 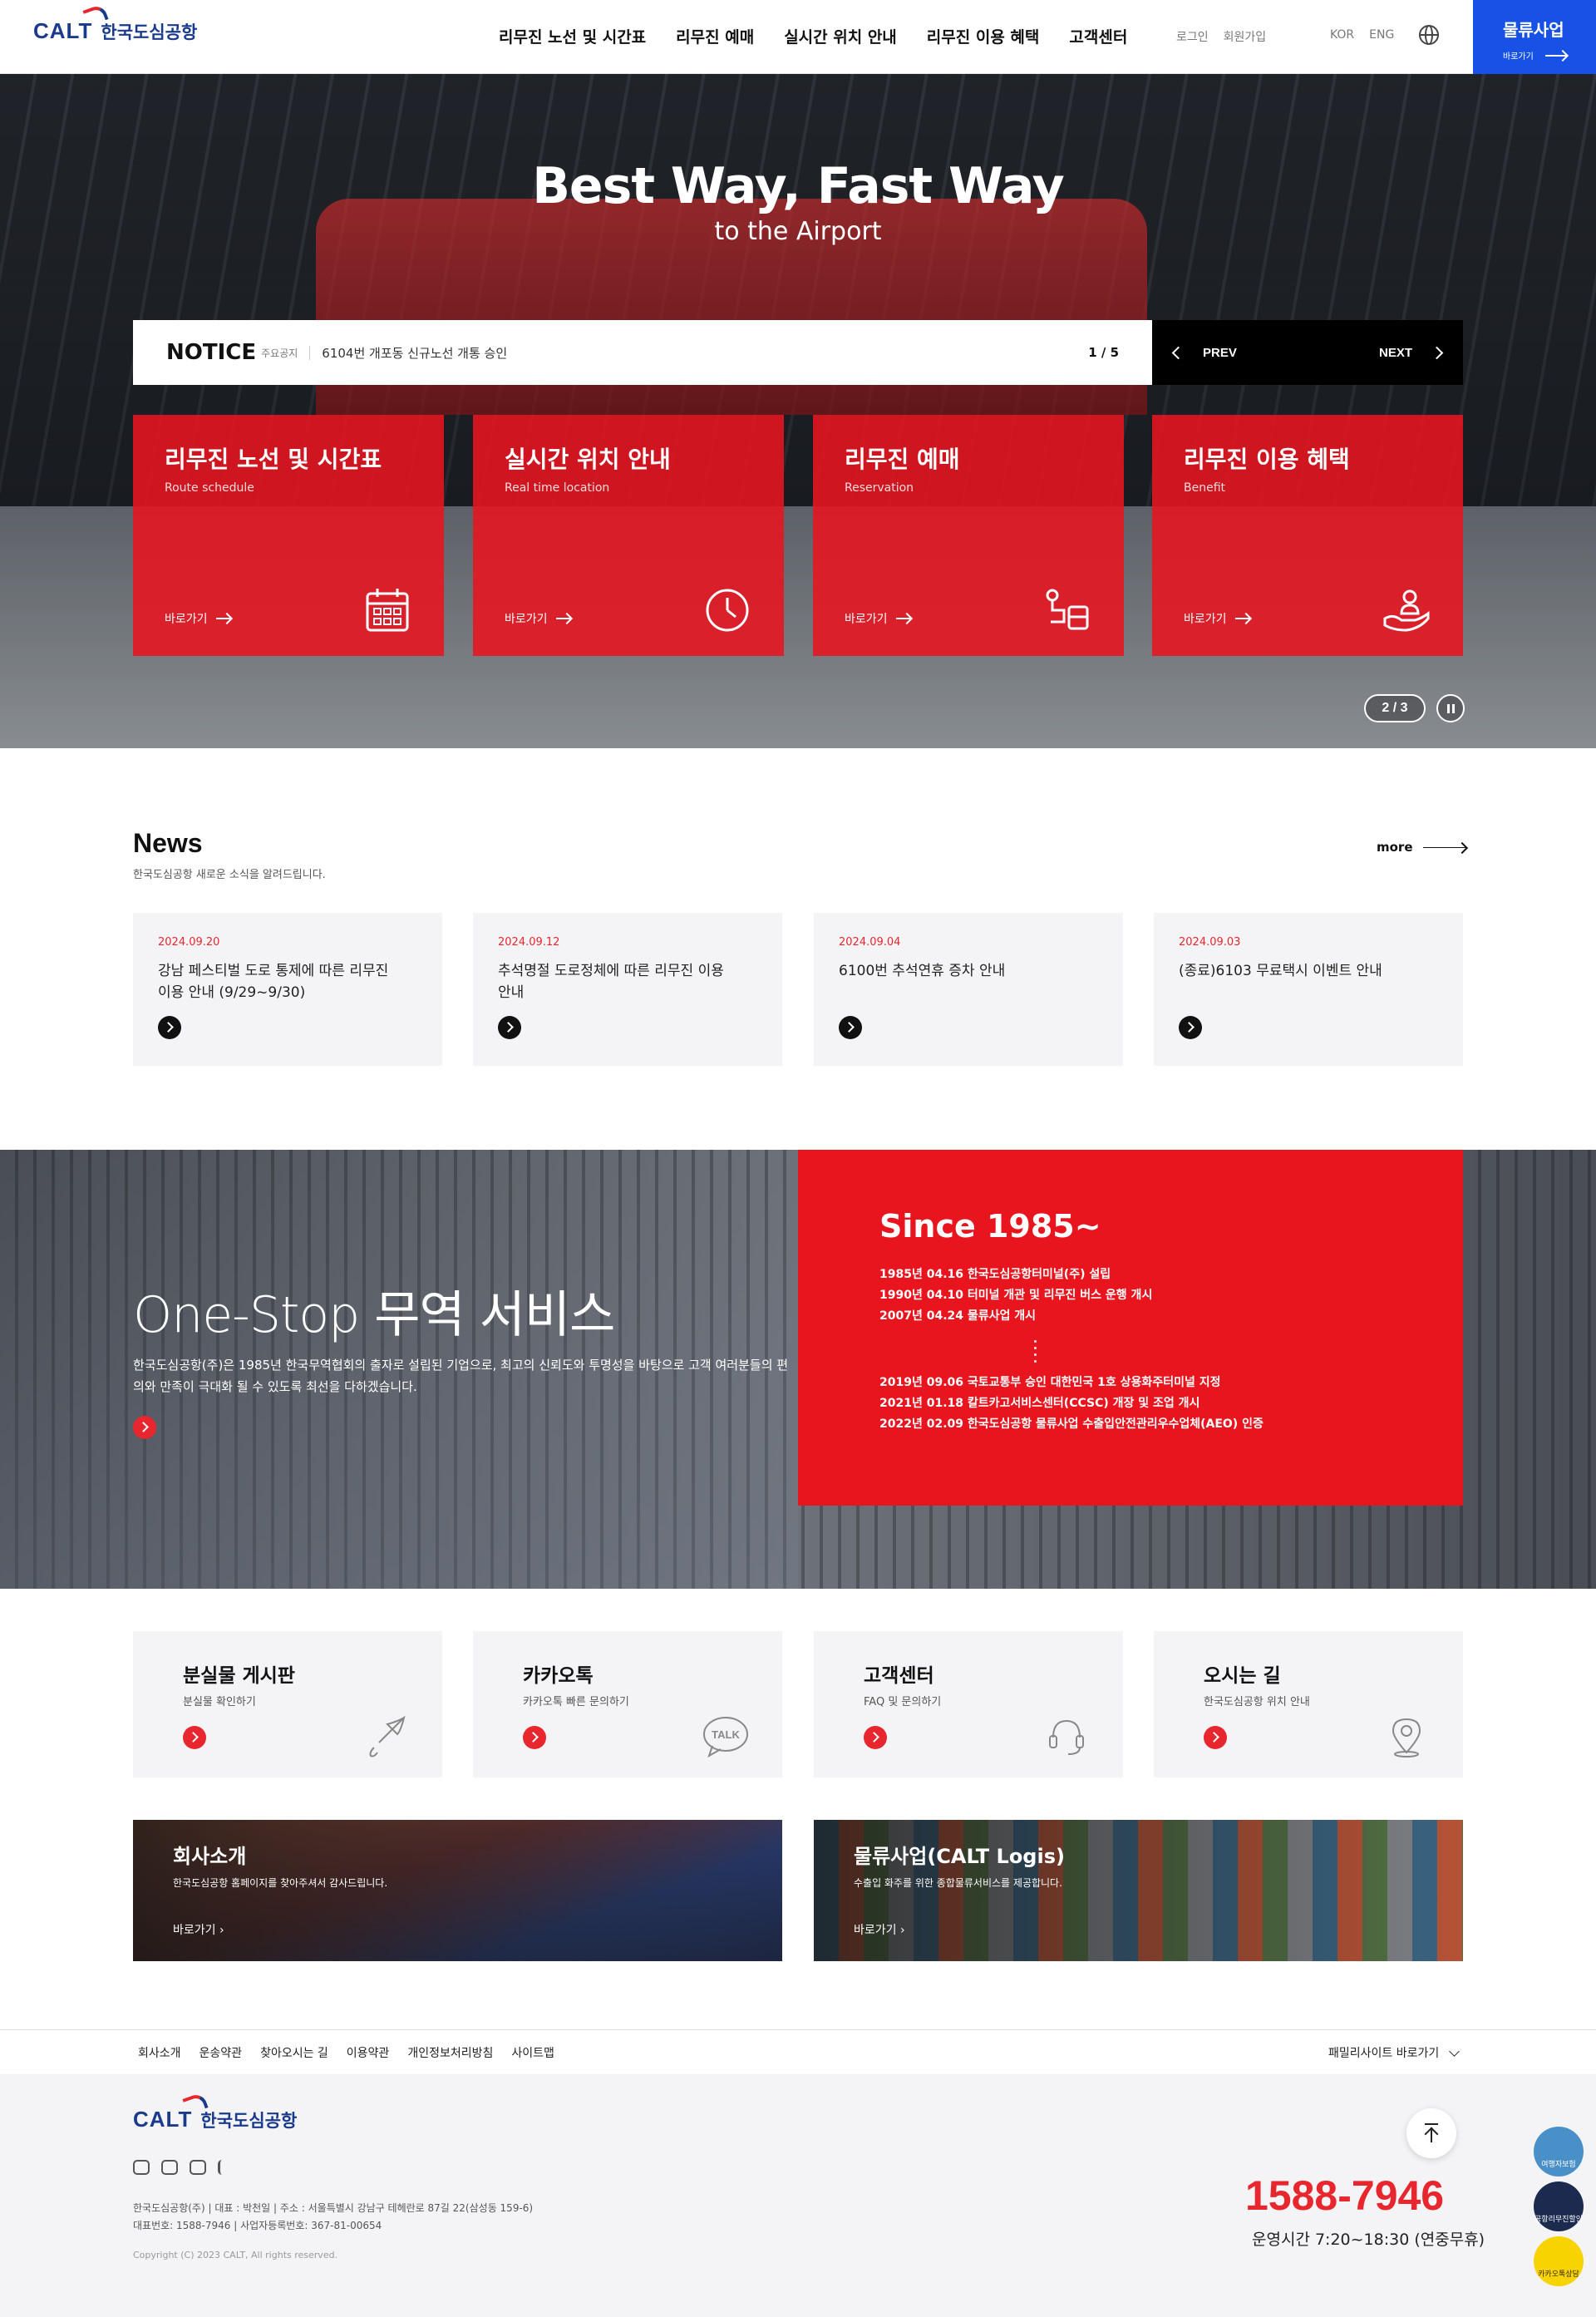 I want to click on card-sub: Reservation, so click(x=880, y=488).